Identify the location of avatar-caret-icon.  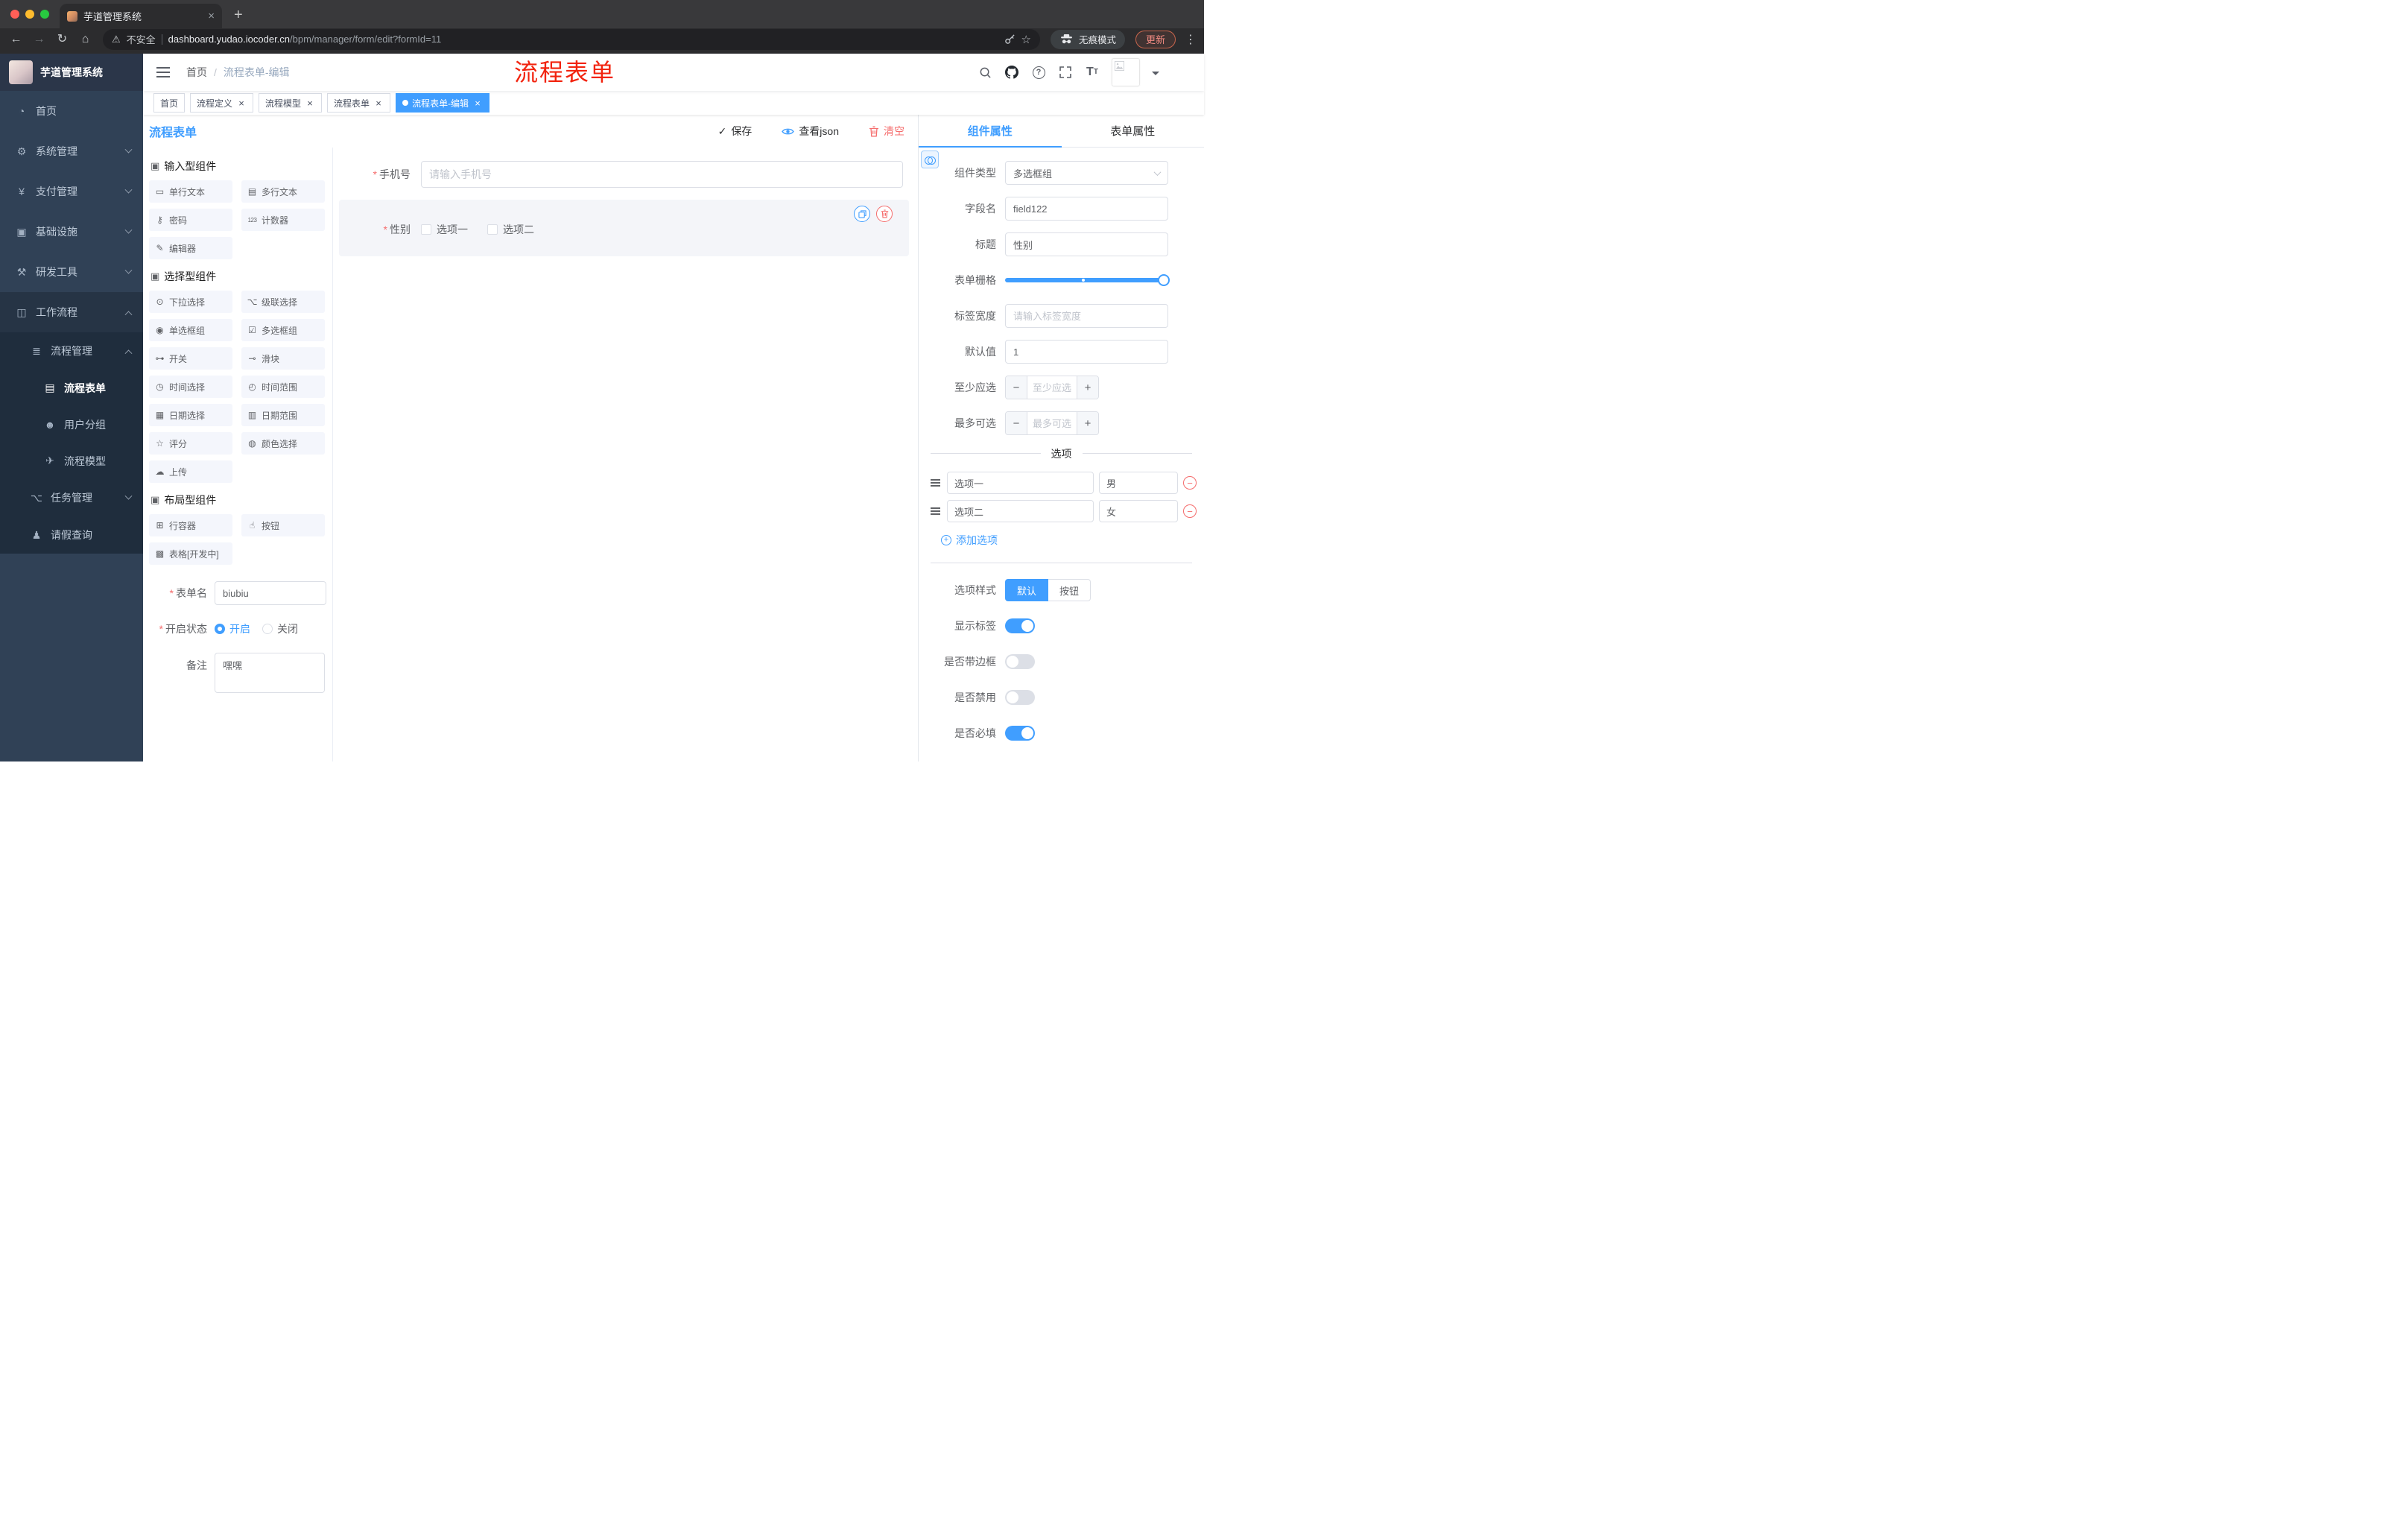
(1155, 76).